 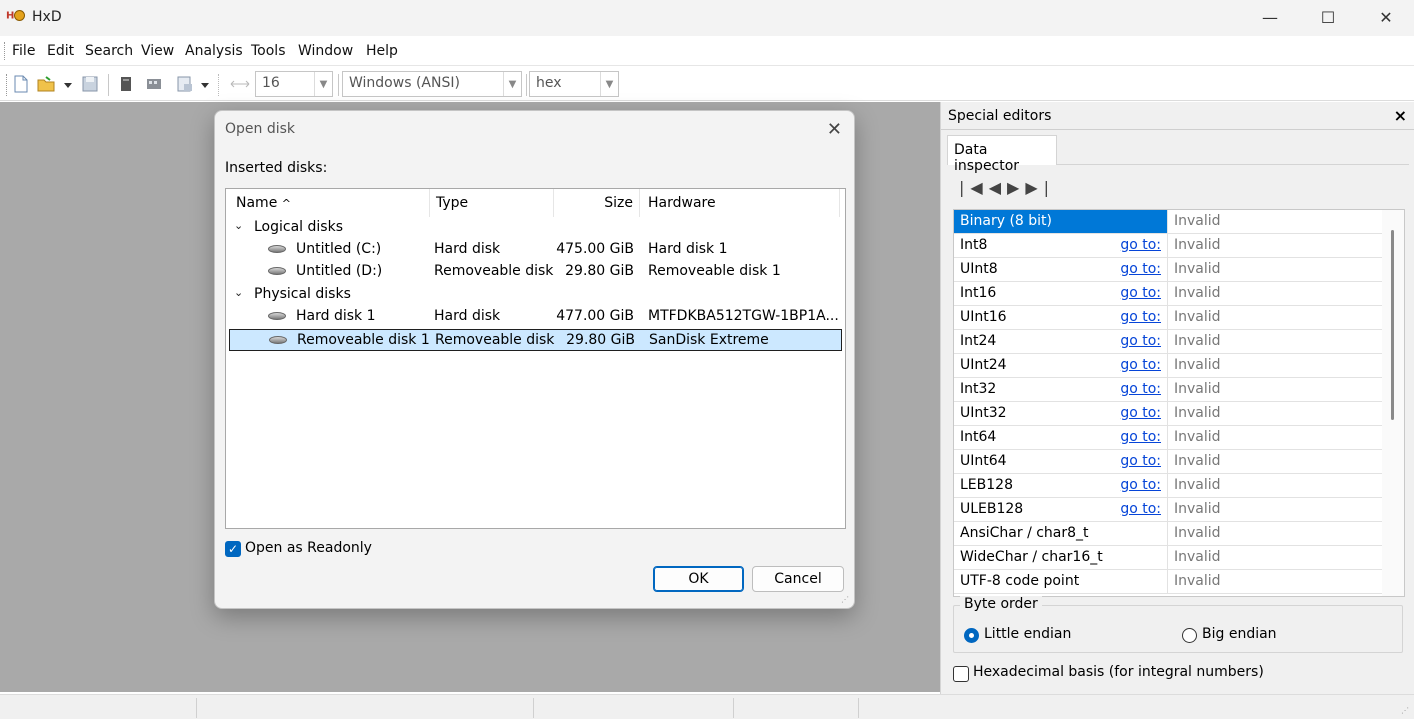 I want to click on inspector-row: UTF-8 code point Invalid, so click(x=1168, y=582).